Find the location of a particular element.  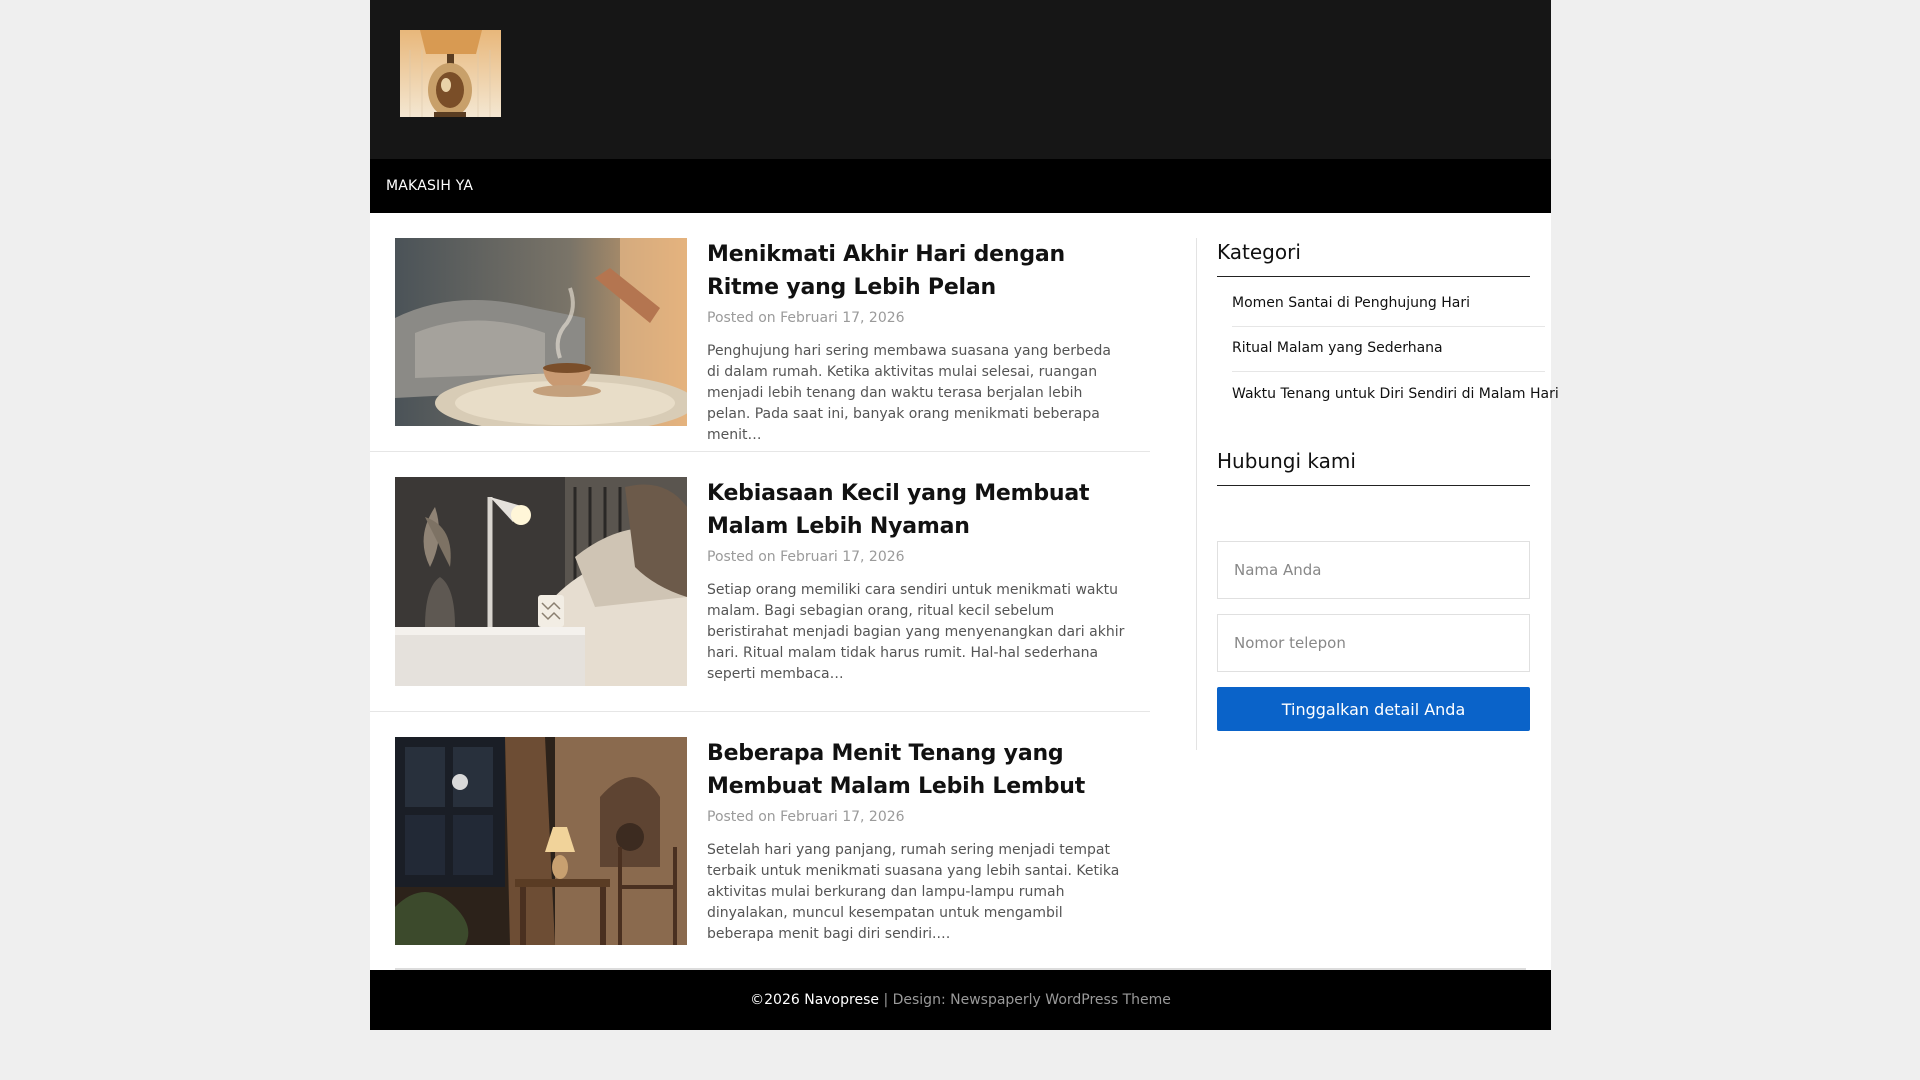

lamp-logo-icon is located at coordinates (450, 73).